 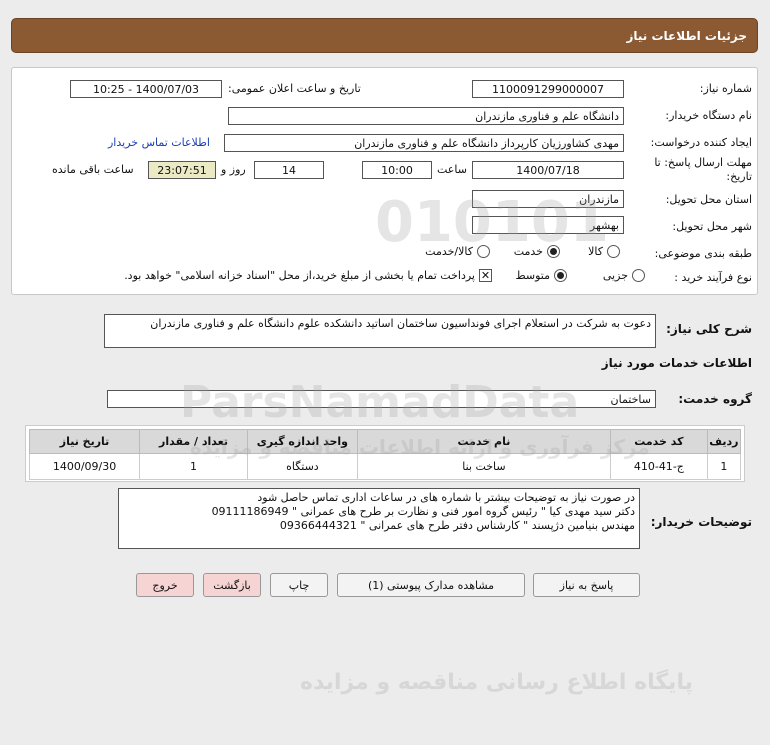 What do you see at coordinates (233, 169) in the screenshot?
I see `days-label: روز و` at bounding box center [233, 169].